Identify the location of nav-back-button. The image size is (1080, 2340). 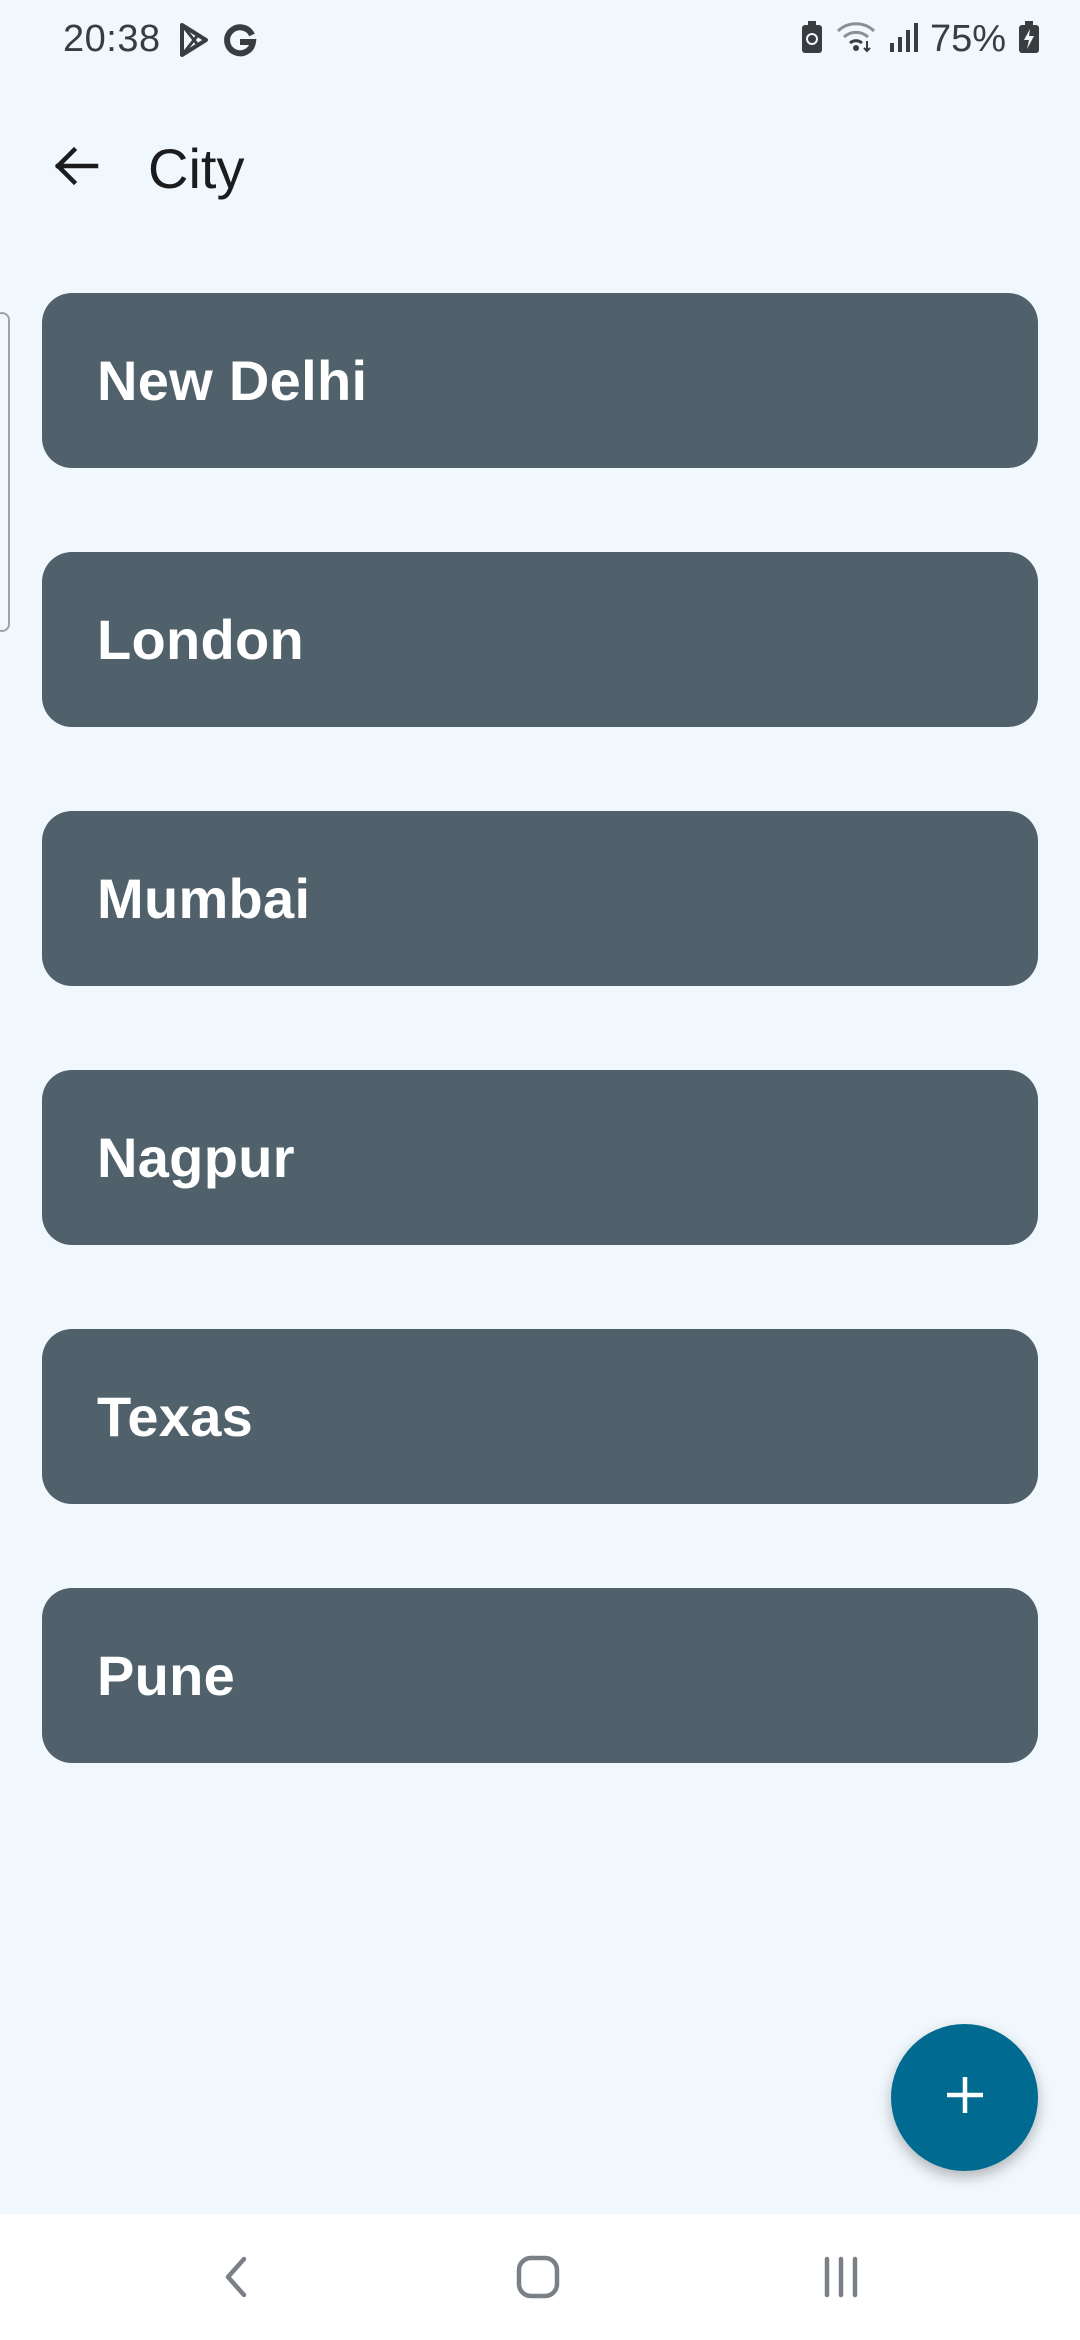
(236, 2279).